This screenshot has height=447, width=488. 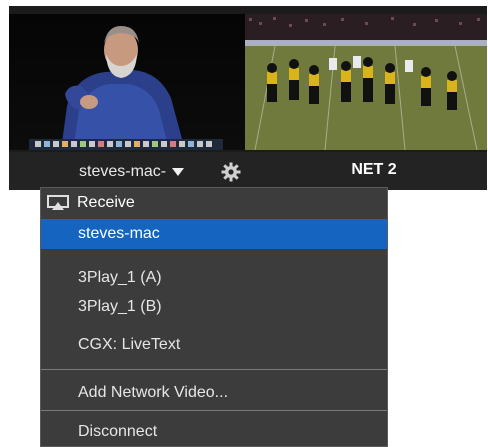 What do you see at coordinates (123, 171) in the screenshot?
I see `source-select-label: steves-mac-` at bounding box center [123, 171].